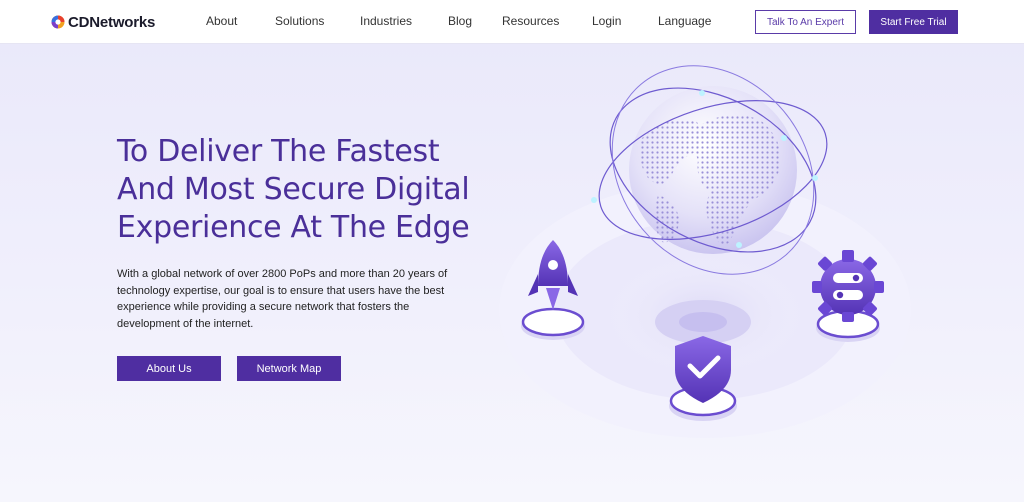 The image size is (1024, 502). I want to click on nav-blog: Blog, so click(460, 21).